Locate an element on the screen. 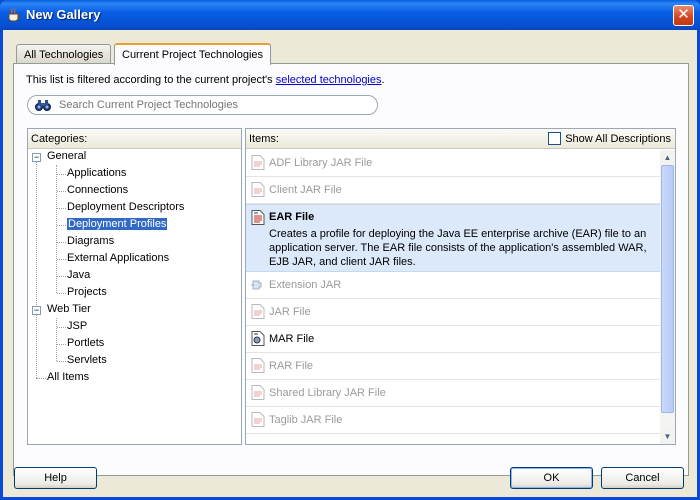 This screenshot has width=700, height=500. tree-item-label: Applications is located at coordinates (97, 173).